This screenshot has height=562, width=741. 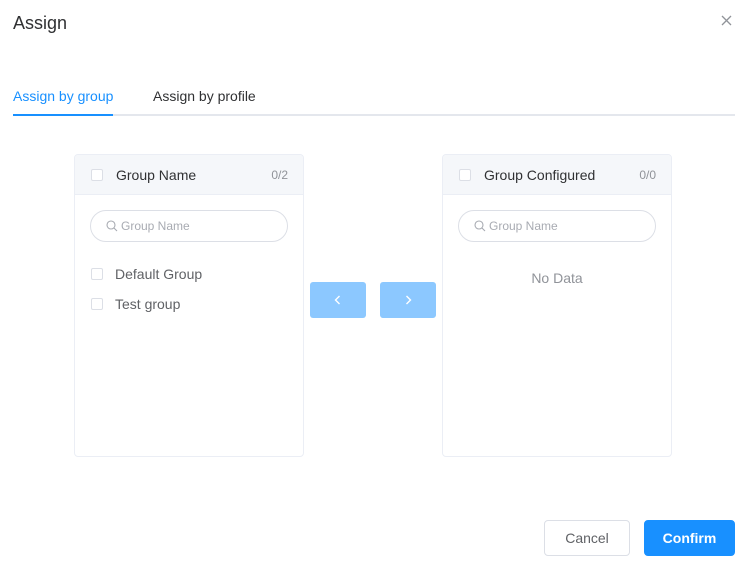 What do you see at coordinates (204, 96) in the screenshot?
I see `tab-assign-by-profile: Assign by profile` at bounding box center [204, 96].